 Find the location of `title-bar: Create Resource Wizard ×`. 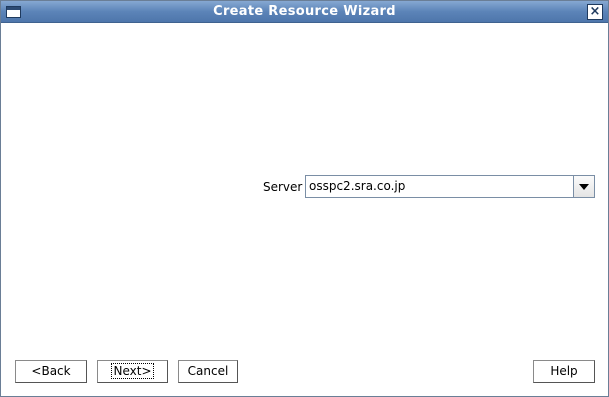

title-bar: Create Resource Wizard × is located at coordinates (304, 12).